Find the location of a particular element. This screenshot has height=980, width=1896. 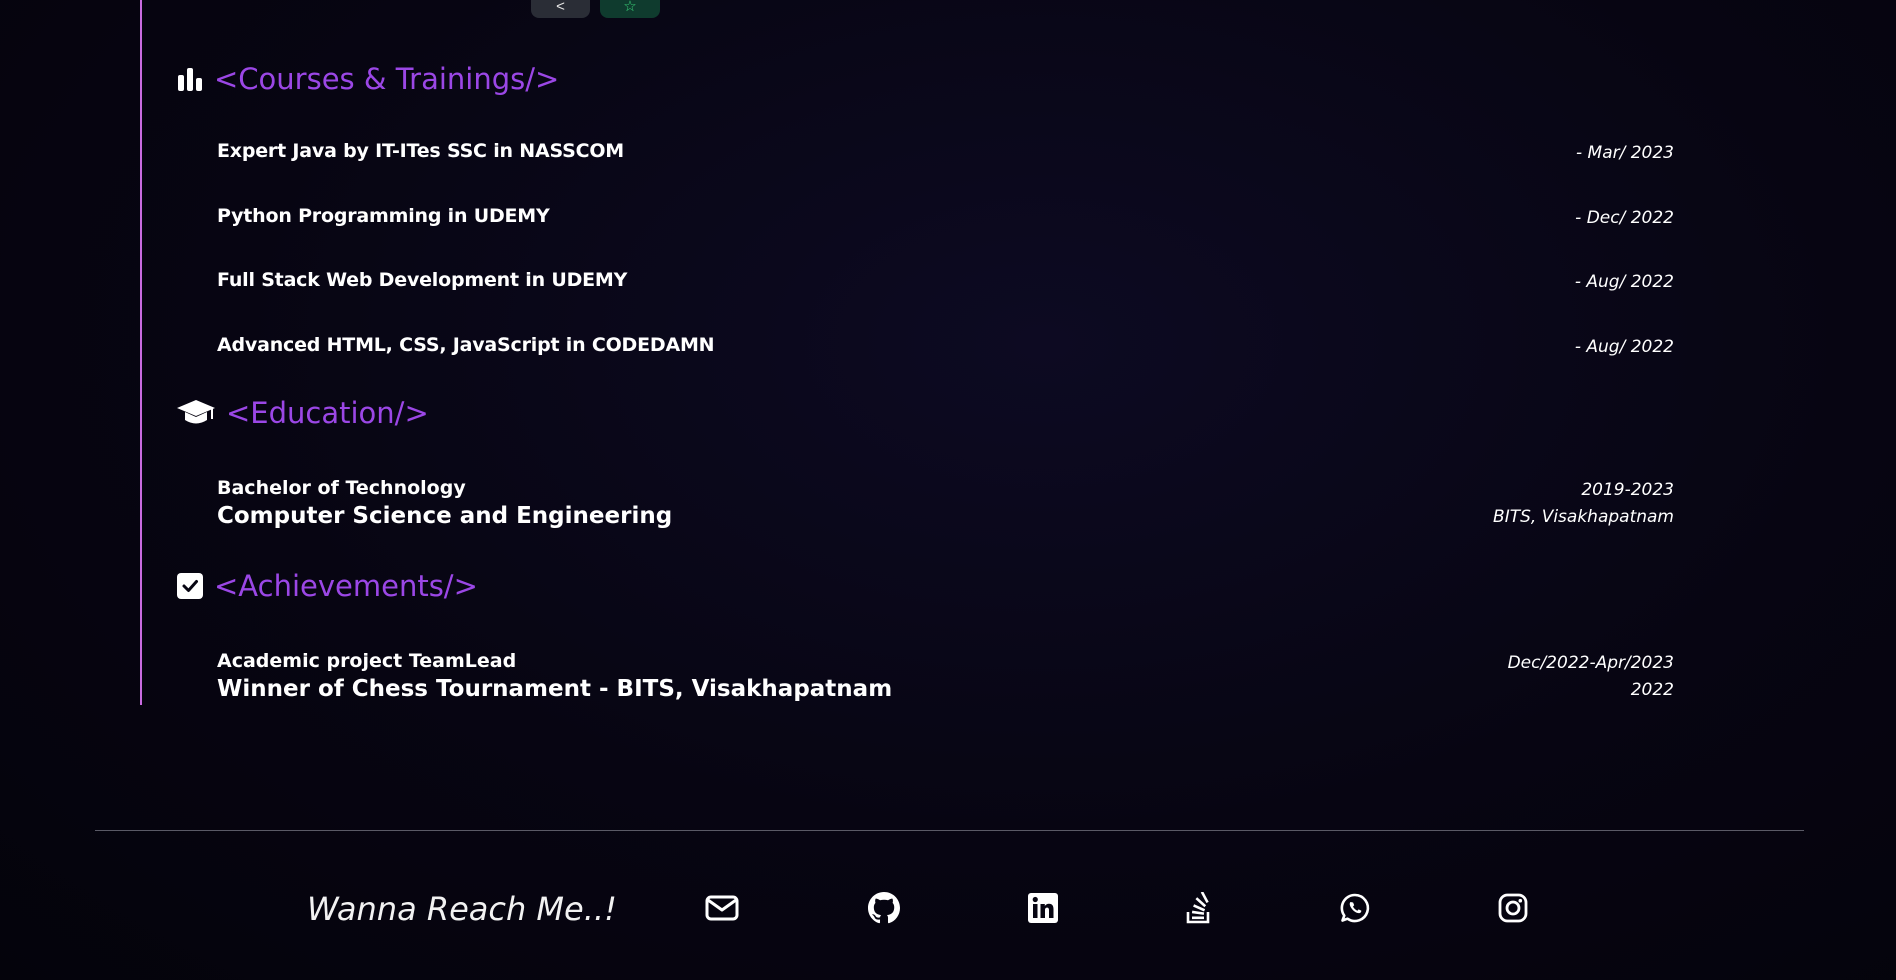

achievements-heading: <Achievements/> is located at coordinates (327, 586).